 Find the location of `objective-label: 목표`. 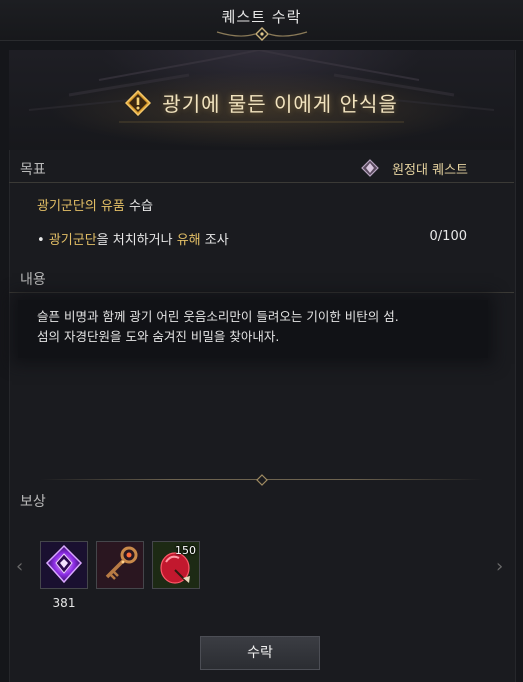

objective-label: 목표 is located at coordinates (33, 170).